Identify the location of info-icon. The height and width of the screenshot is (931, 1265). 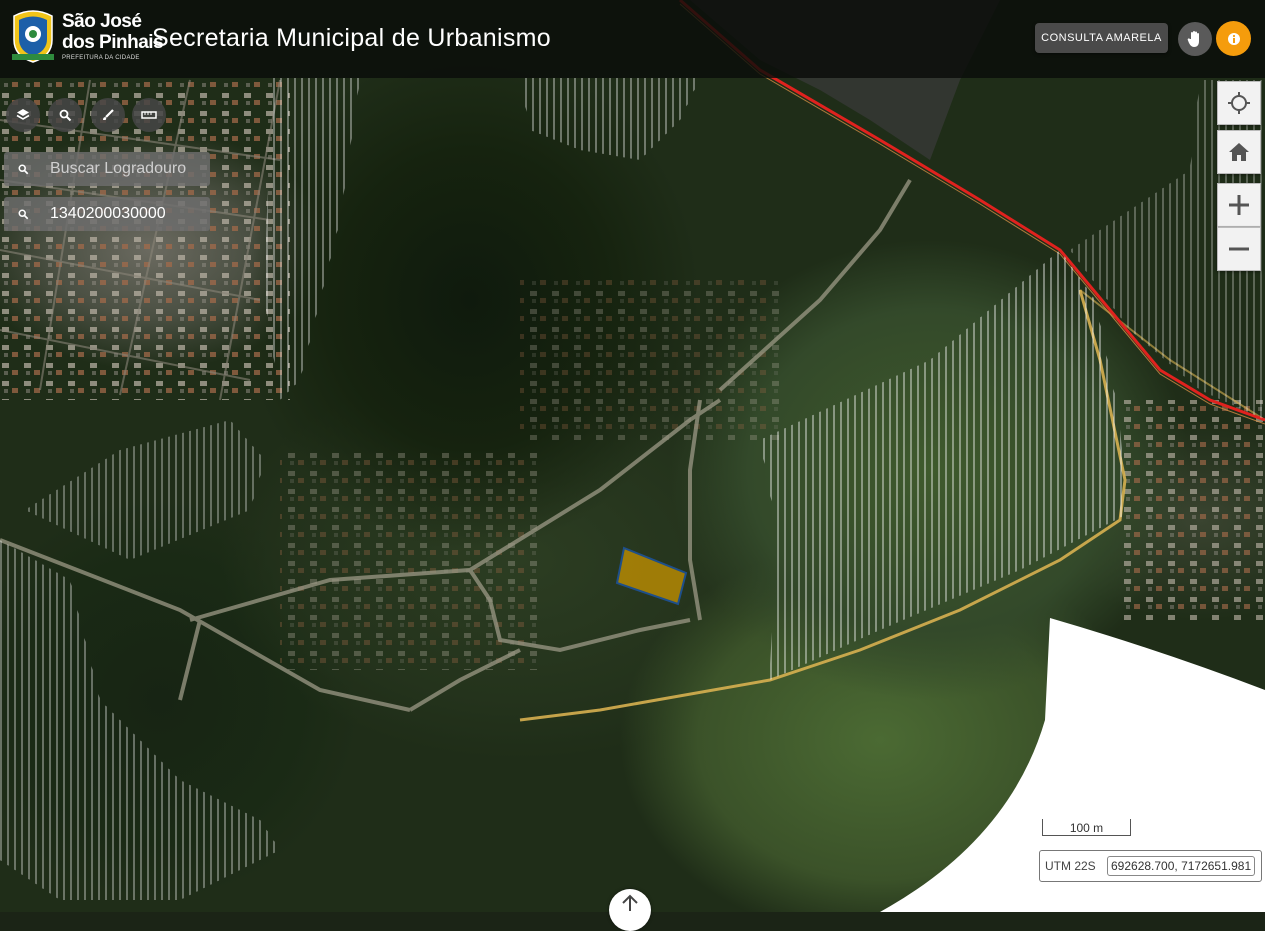
(1233, 38).